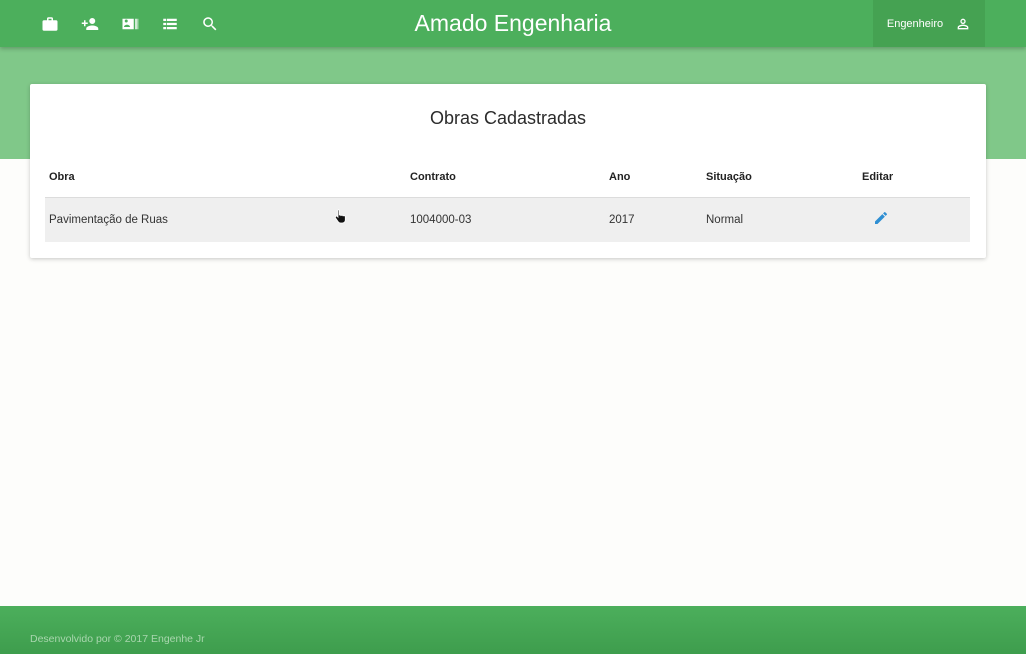 The height and width of the screenshot is (654, 1026). Describe the element at coordinates (117, 639) in the screenshot. I see `footer-copyright: Desenvolvido por © 2017 Engenhe Jr` at that location.